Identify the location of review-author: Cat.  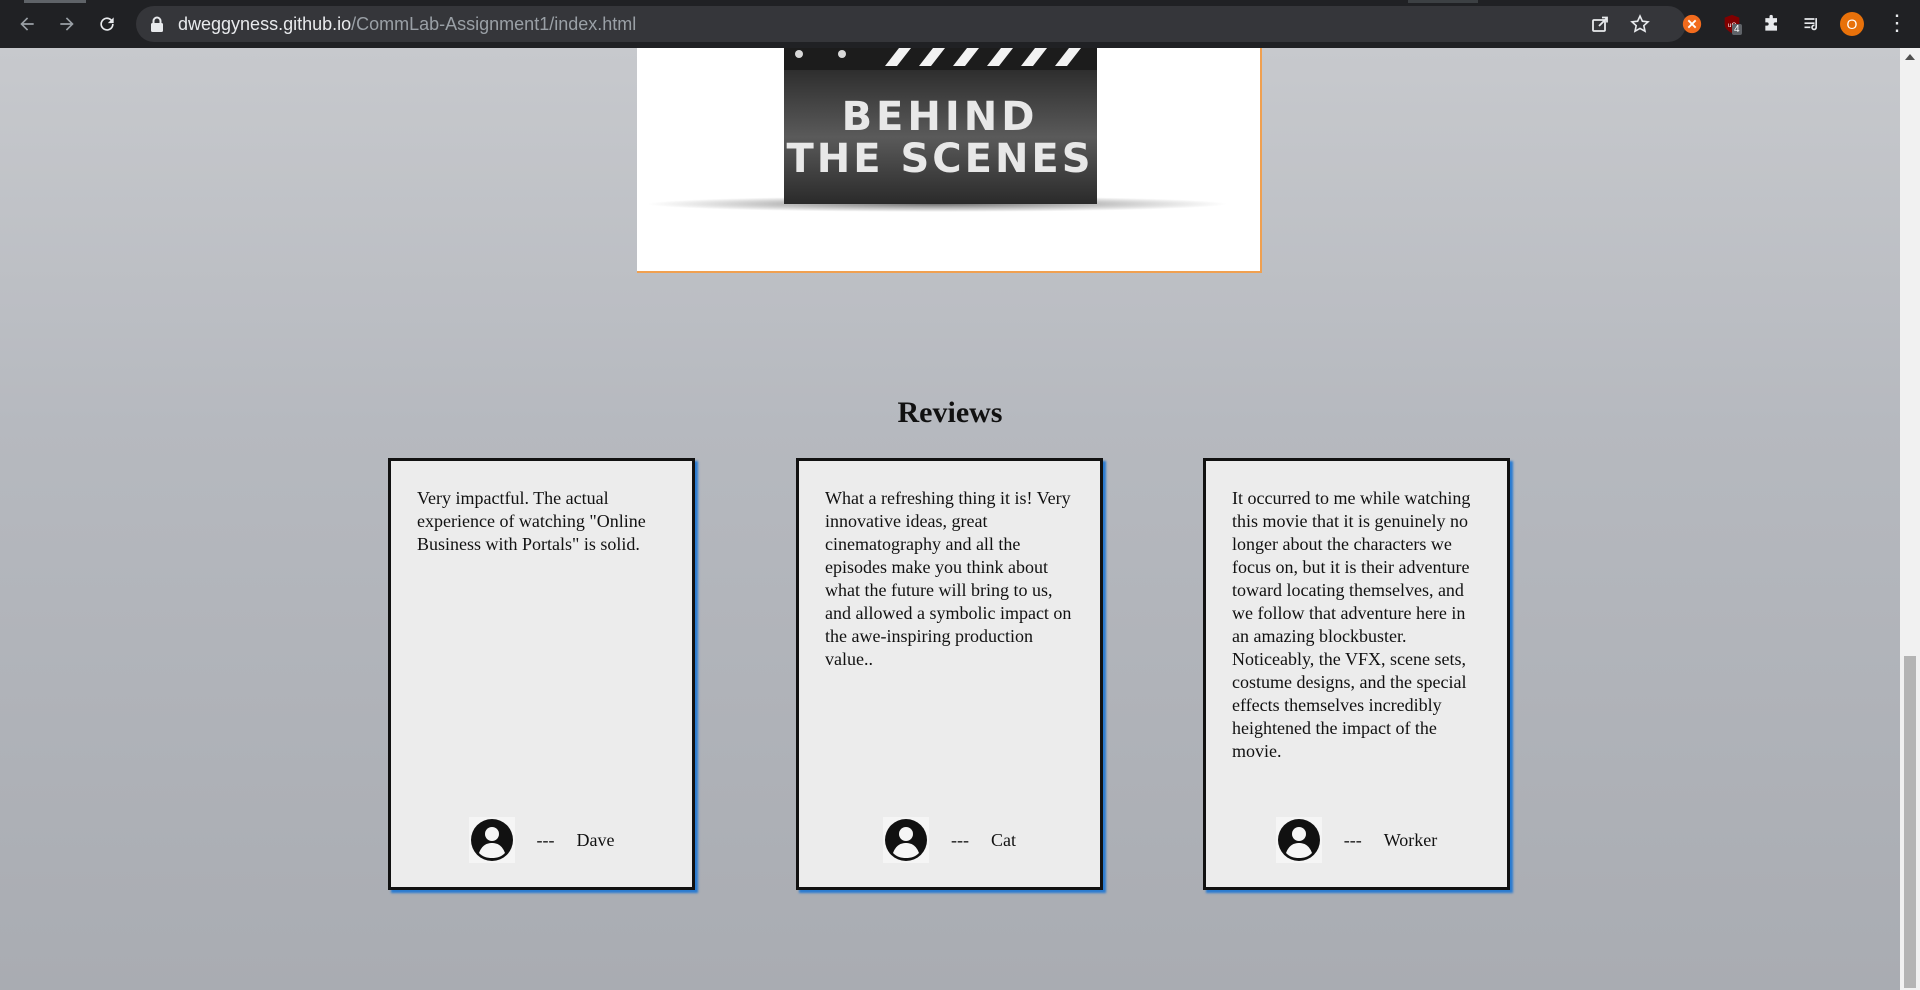
(1003, 839).